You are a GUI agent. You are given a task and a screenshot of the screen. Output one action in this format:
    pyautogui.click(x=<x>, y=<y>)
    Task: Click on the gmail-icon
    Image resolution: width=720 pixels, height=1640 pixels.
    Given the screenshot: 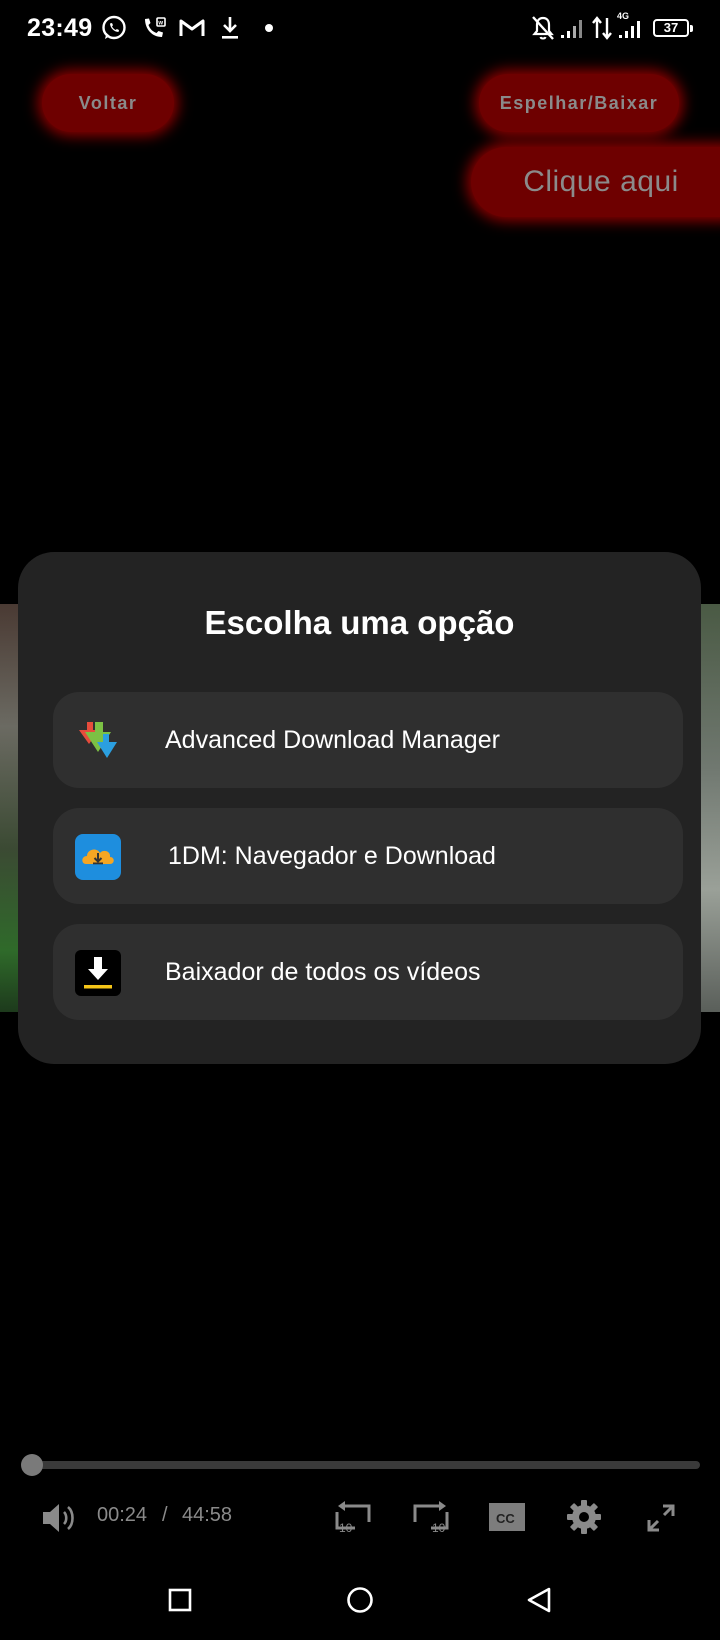 What is the action you would take?
    pyautogui.click(x=192, y=27)
    